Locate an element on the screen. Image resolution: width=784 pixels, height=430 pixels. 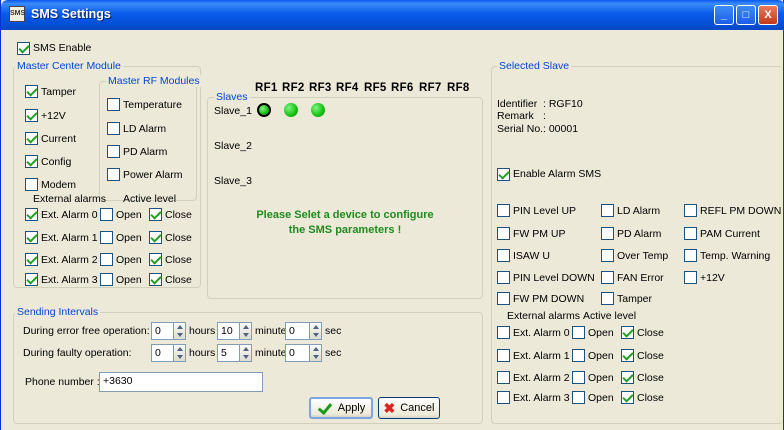
identifier-value: : RGF10 is located at coordinates (563, 104).